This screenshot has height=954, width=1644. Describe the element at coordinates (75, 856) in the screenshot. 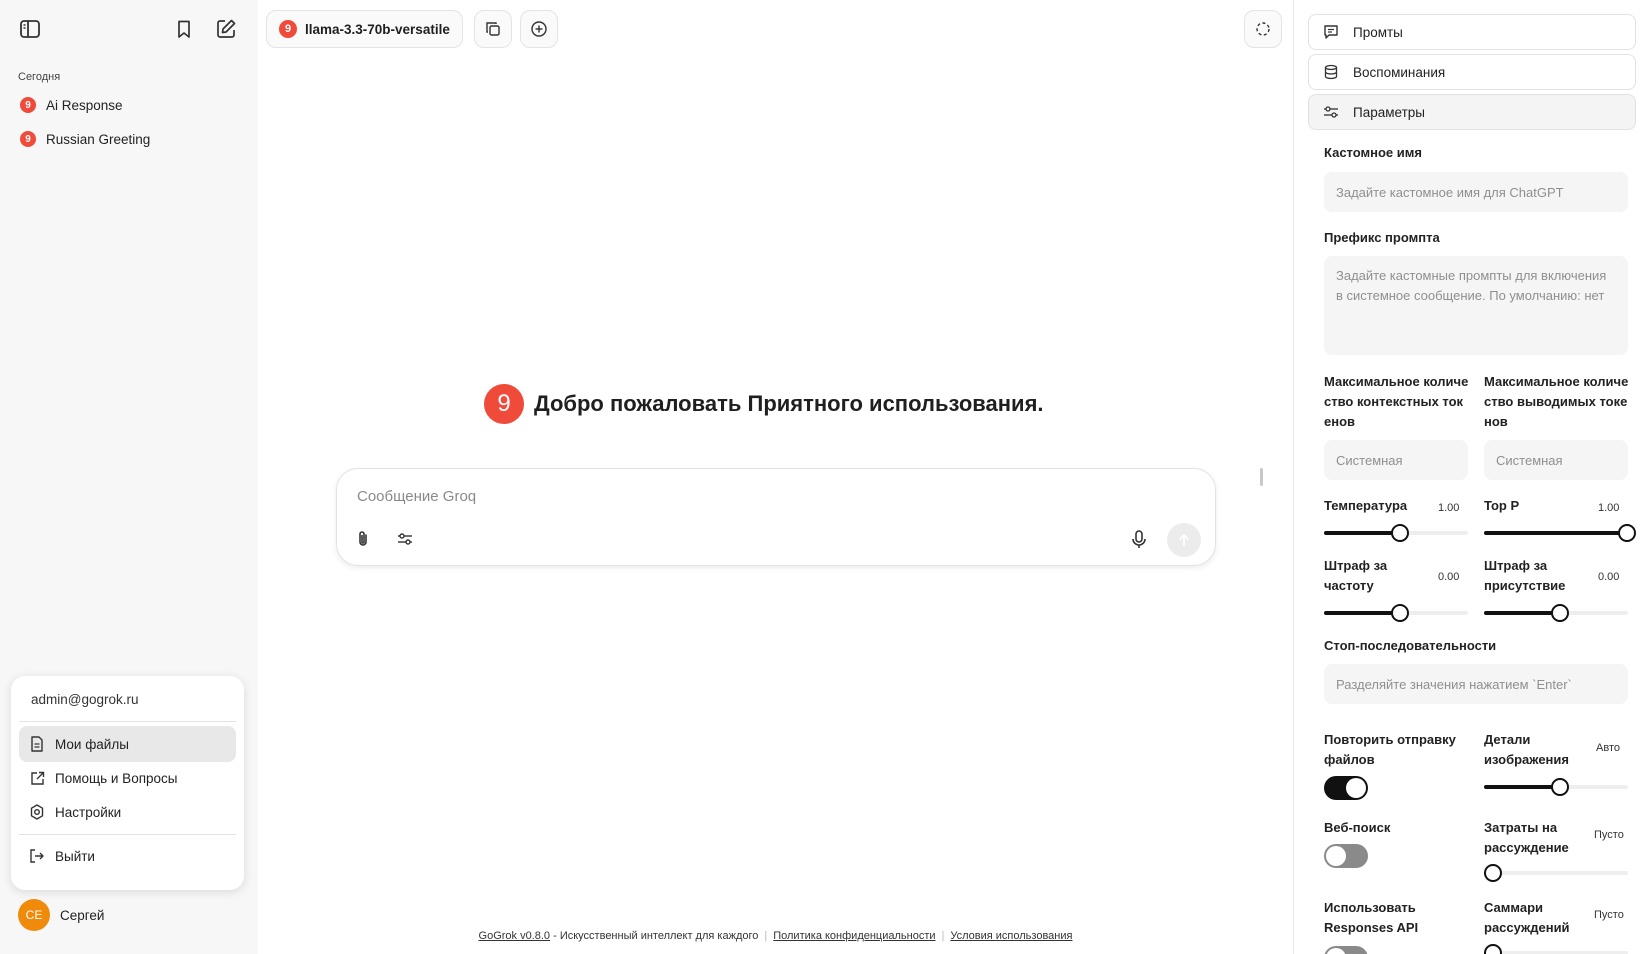

I see `menu-item-label: Выйти` at that location.